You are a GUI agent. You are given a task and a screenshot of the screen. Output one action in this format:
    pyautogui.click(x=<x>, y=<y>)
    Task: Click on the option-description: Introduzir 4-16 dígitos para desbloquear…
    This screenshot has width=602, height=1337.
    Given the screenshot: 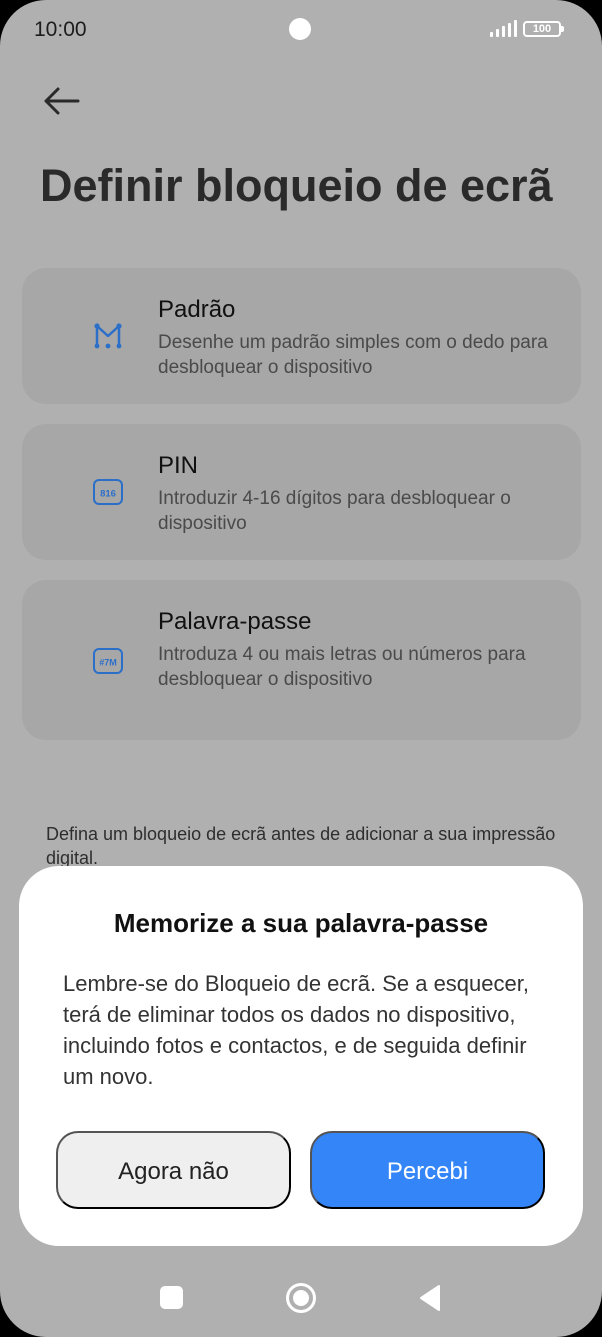 What is the action you would take?
    pyautogui.click(x=334, y=511)
    